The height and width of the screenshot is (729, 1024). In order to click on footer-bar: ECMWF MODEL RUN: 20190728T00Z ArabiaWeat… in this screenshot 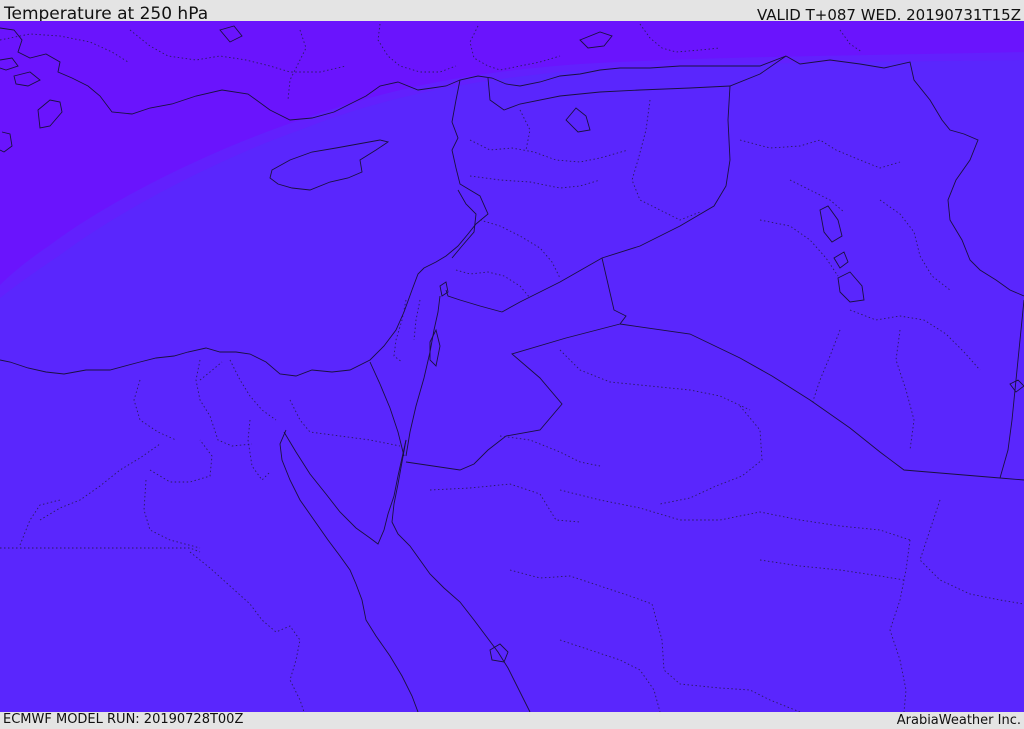, I will do `click(512, 720)`.